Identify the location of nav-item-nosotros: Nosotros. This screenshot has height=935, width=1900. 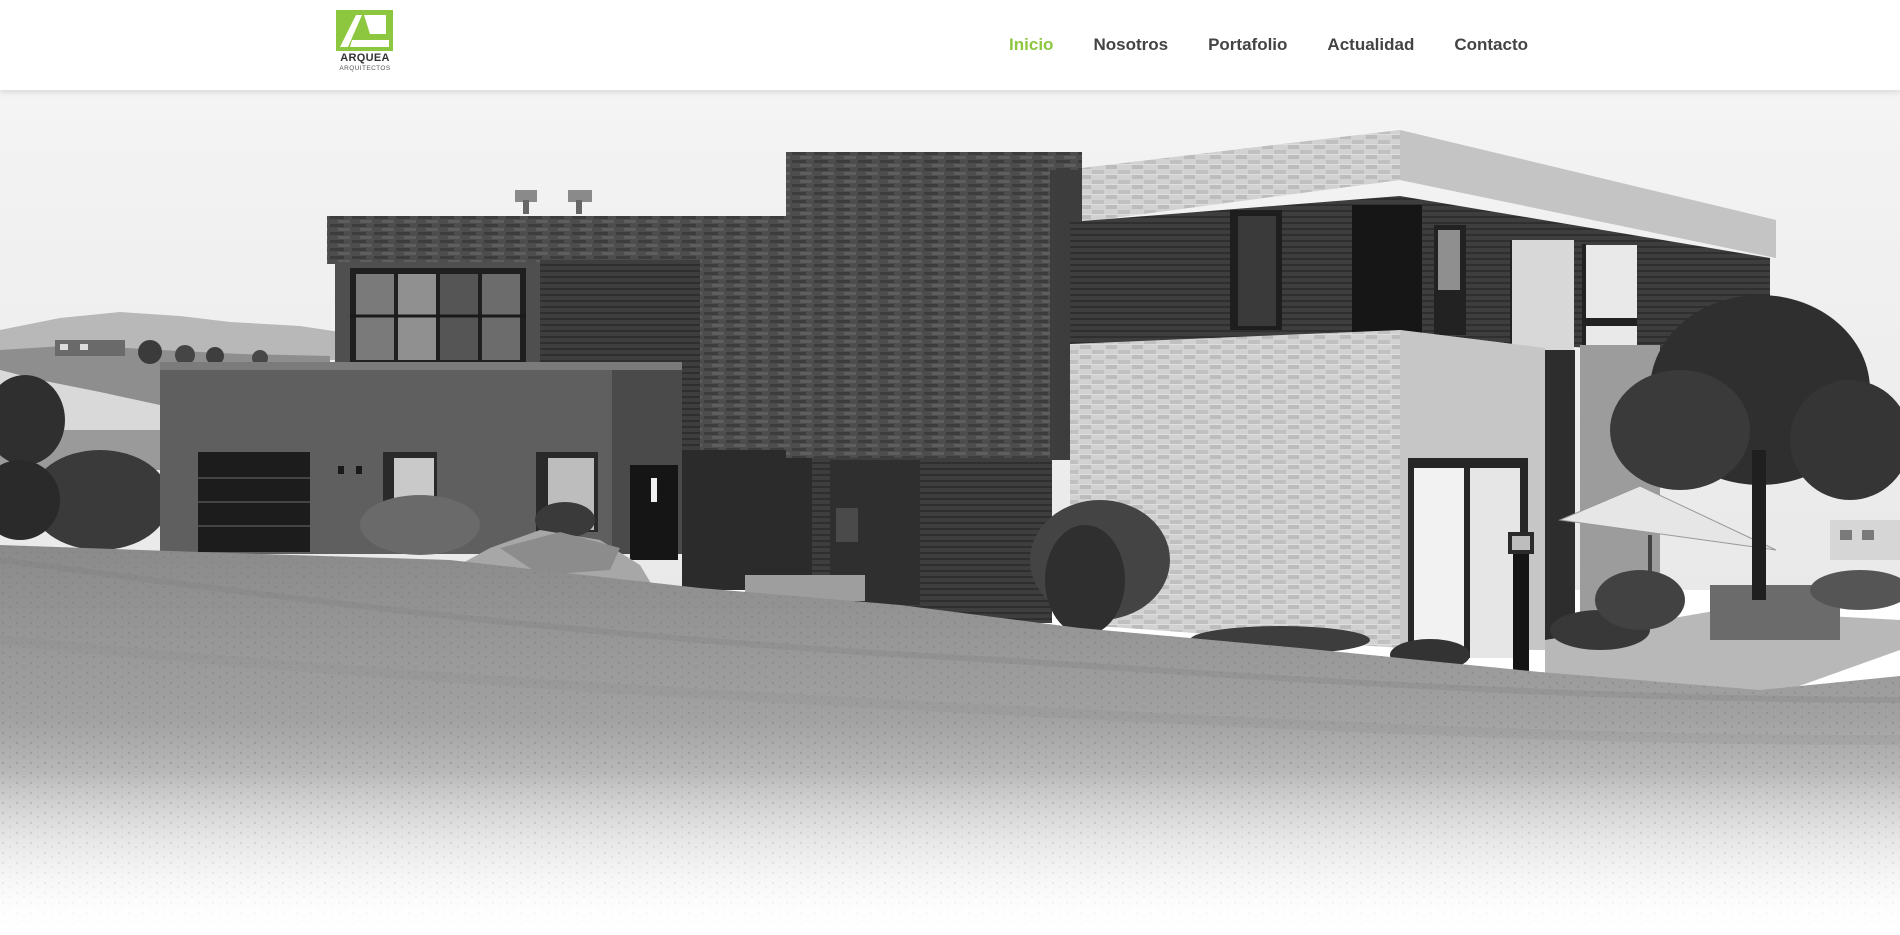
(1130, 45).